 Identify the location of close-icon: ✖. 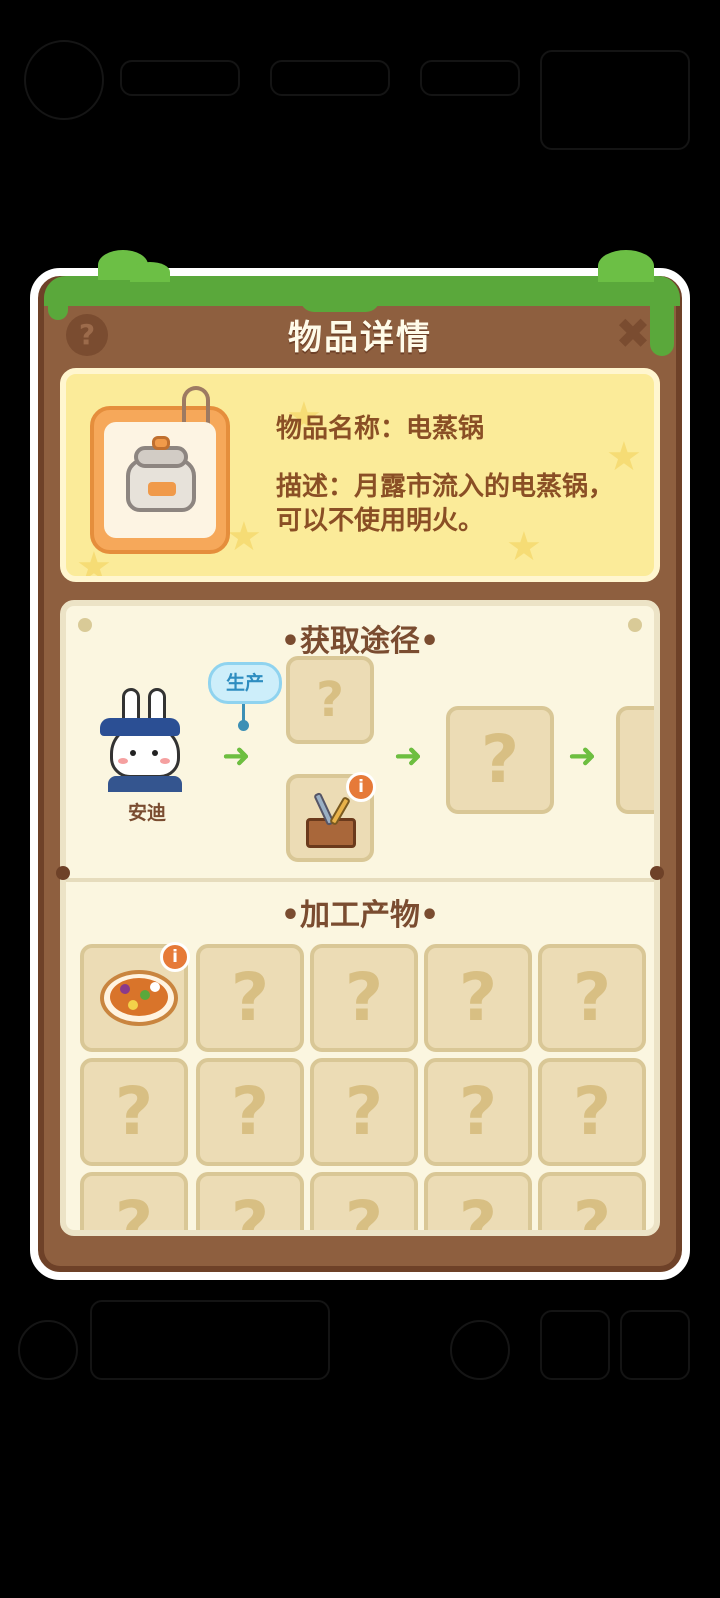
(633, 333).